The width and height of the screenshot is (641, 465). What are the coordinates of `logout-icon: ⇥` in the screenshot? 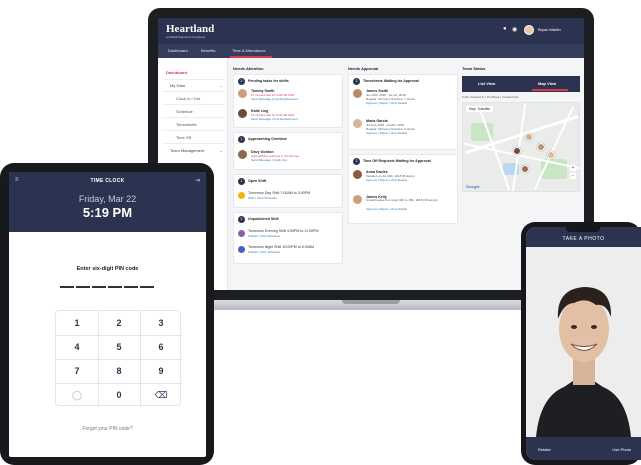 It's located at (197, 180).